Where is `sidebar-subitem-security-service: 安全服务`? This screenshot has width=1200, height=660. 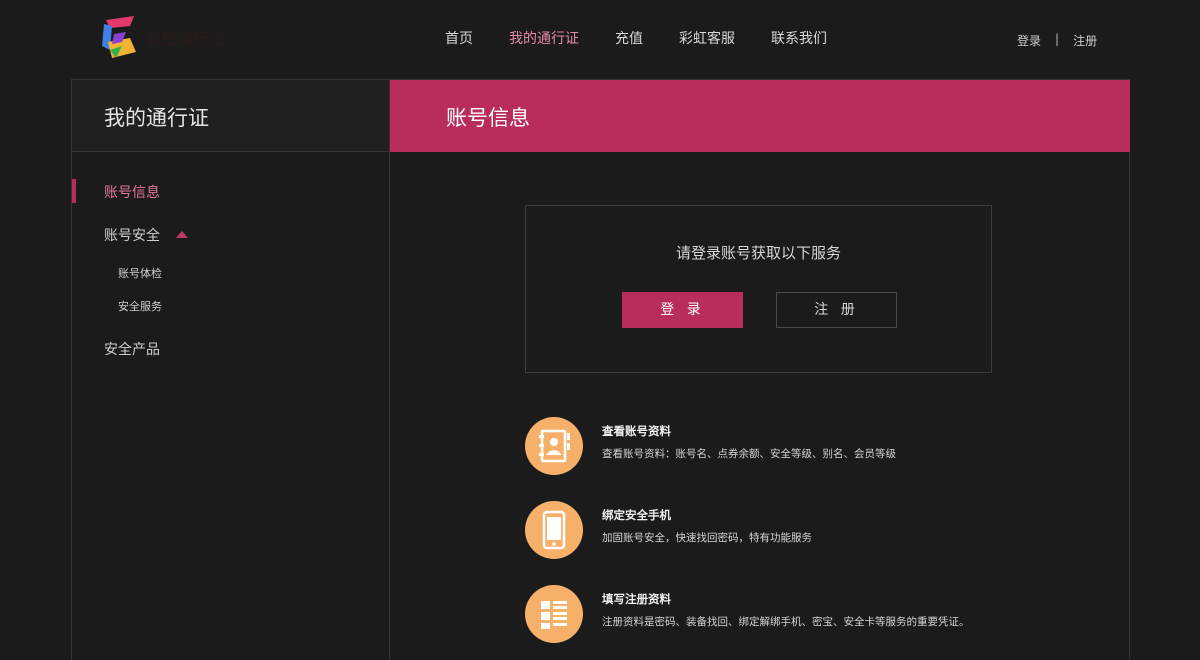
sidebar-subitem-security-service: 安全服务 is located at coordinates (140, 306).